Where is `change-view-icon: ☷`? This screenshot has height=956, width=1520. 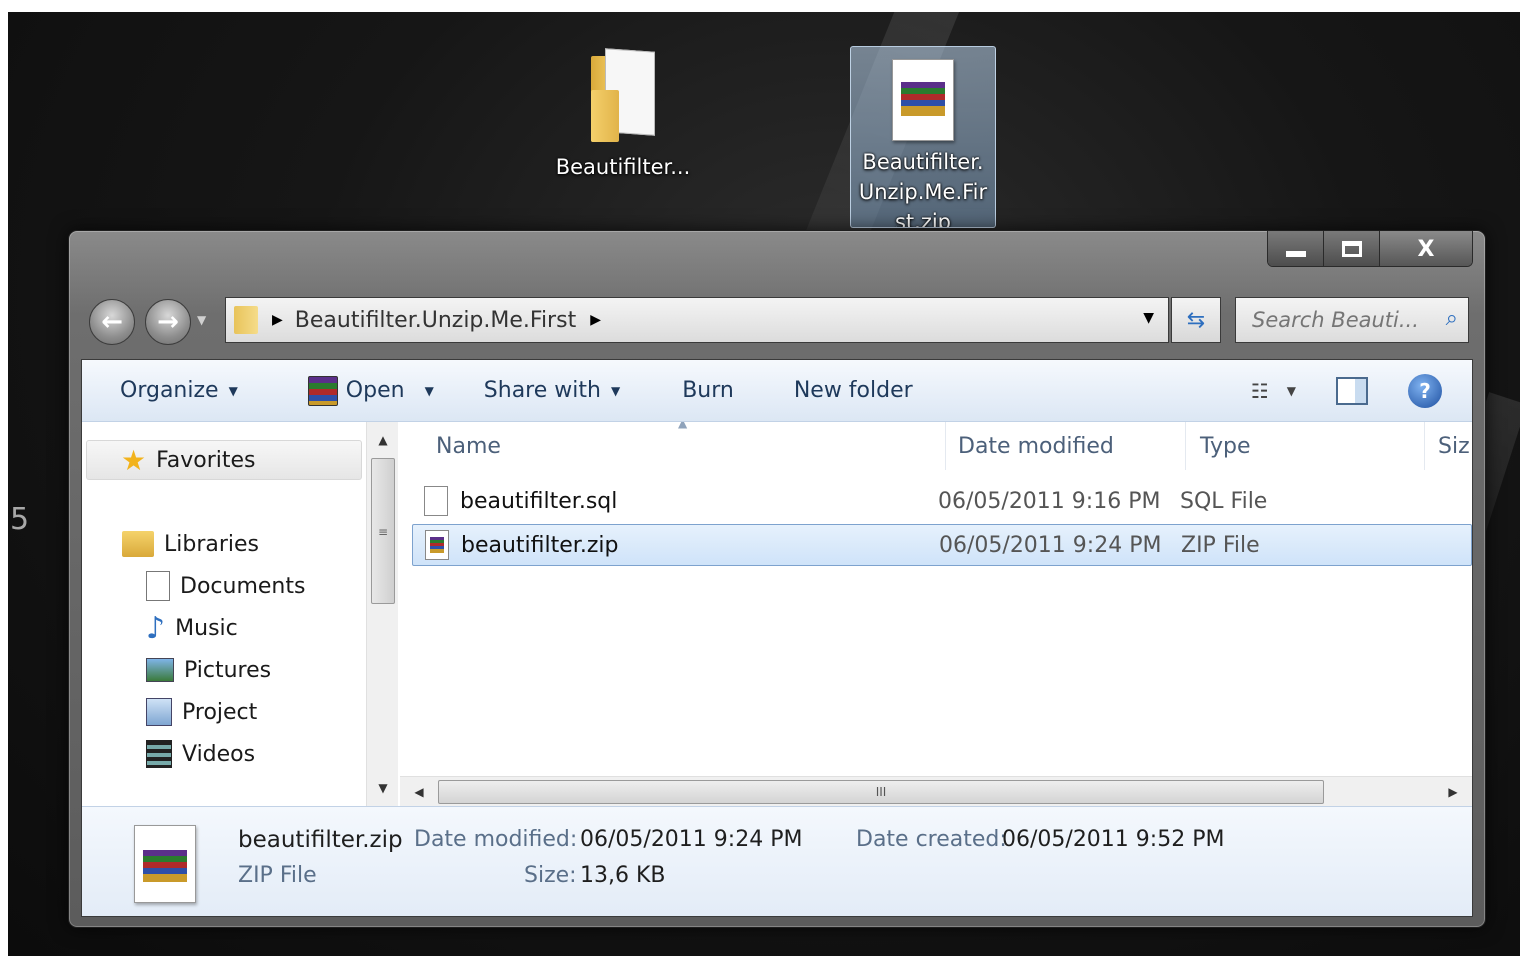 change-view-icon: ☷ is located at coordinates (1260, 391).